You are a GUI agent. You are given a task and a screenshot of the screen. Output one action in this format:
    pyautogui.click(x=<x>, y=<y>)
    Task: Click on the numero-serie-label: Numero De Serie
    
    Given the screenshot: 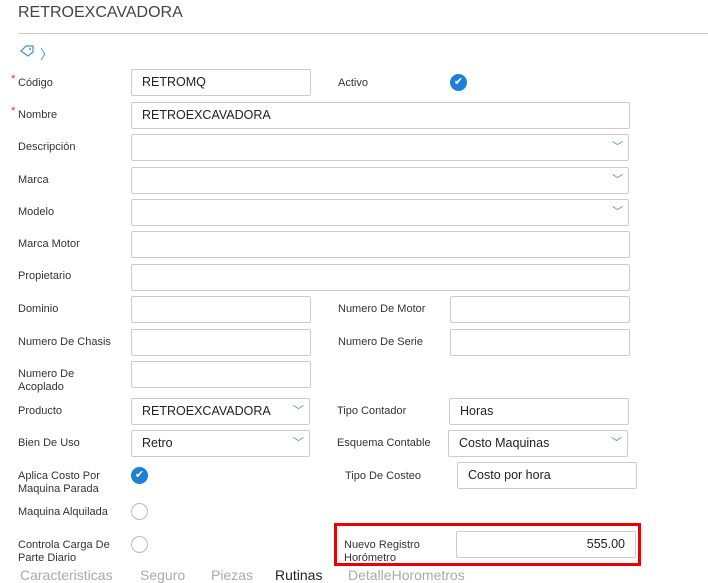 What is the action you would take?
    pyautogui.click(x=380, y=342)
    